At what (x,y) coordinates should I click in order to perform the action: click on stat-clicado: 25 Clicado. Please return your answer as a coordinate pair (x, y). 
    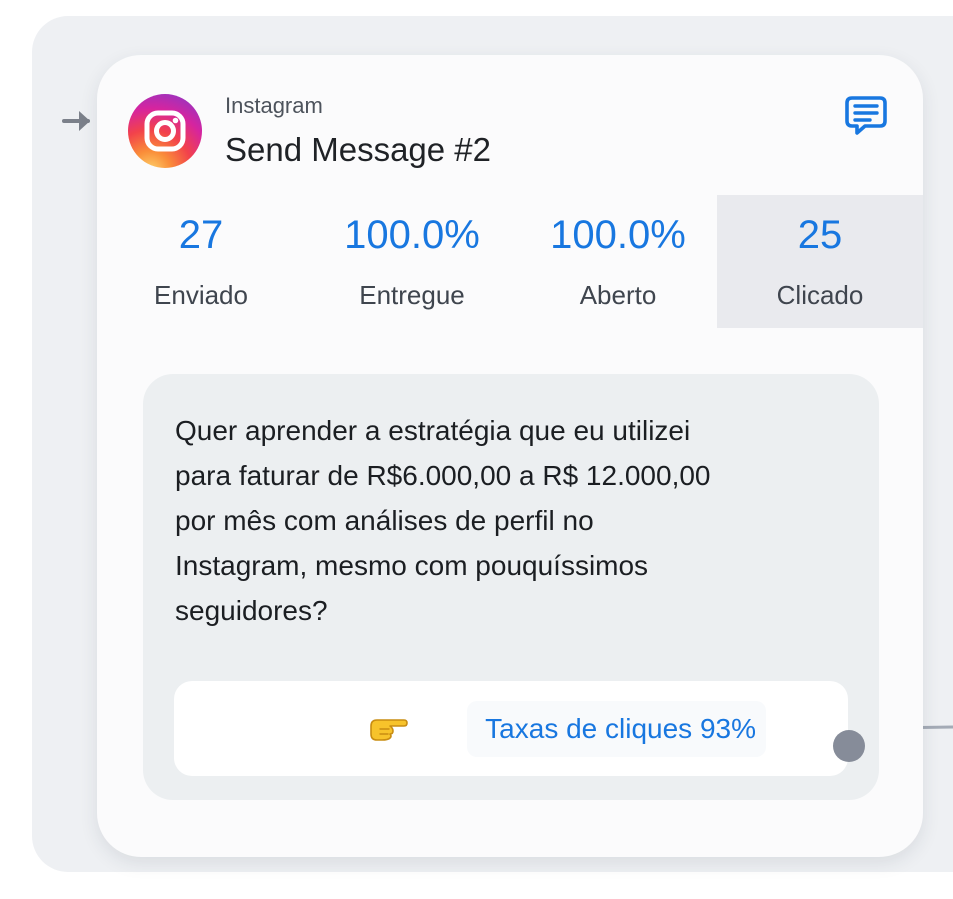
    Looking at the image, I should click on (820, 261).